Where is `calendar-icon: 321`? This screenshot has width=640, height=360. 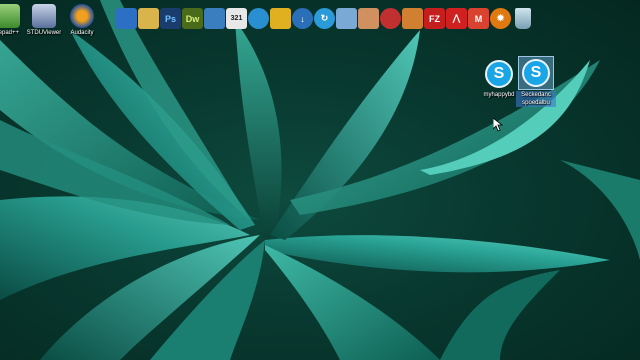 calendar-icon: 321 is located at coordinates (236, 18).